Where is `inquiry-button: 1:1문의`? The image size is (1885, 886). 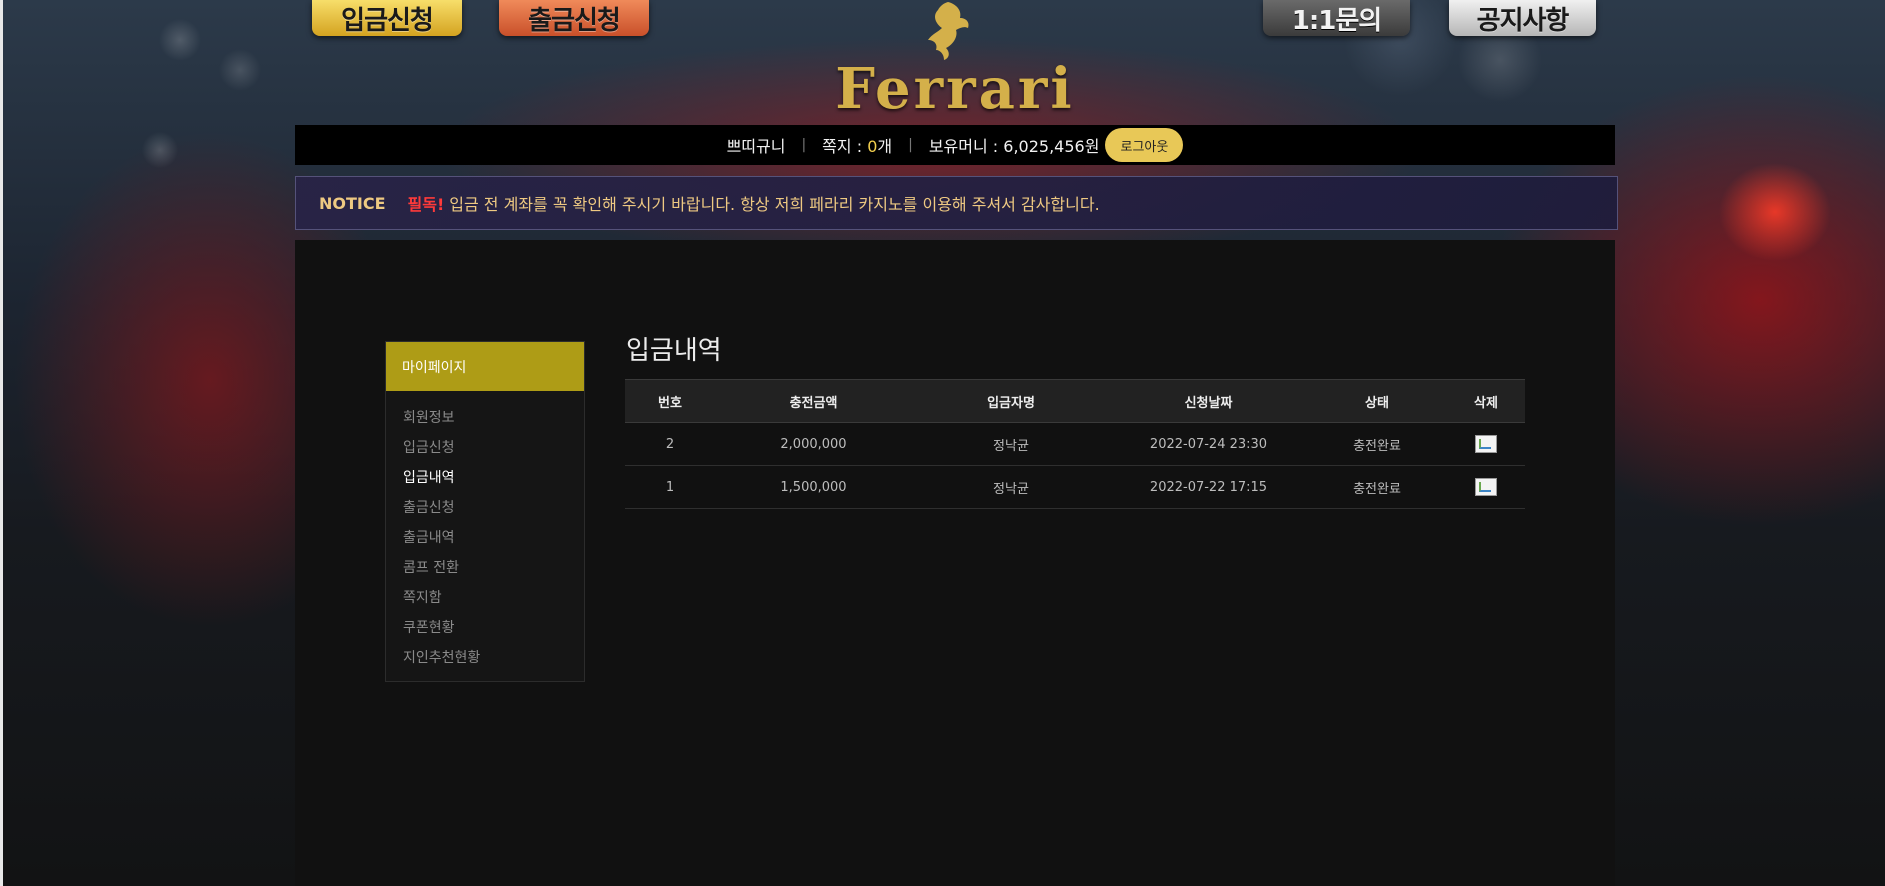
inquiry-button: 1:1문의 is located at coordinates (1336, 18).